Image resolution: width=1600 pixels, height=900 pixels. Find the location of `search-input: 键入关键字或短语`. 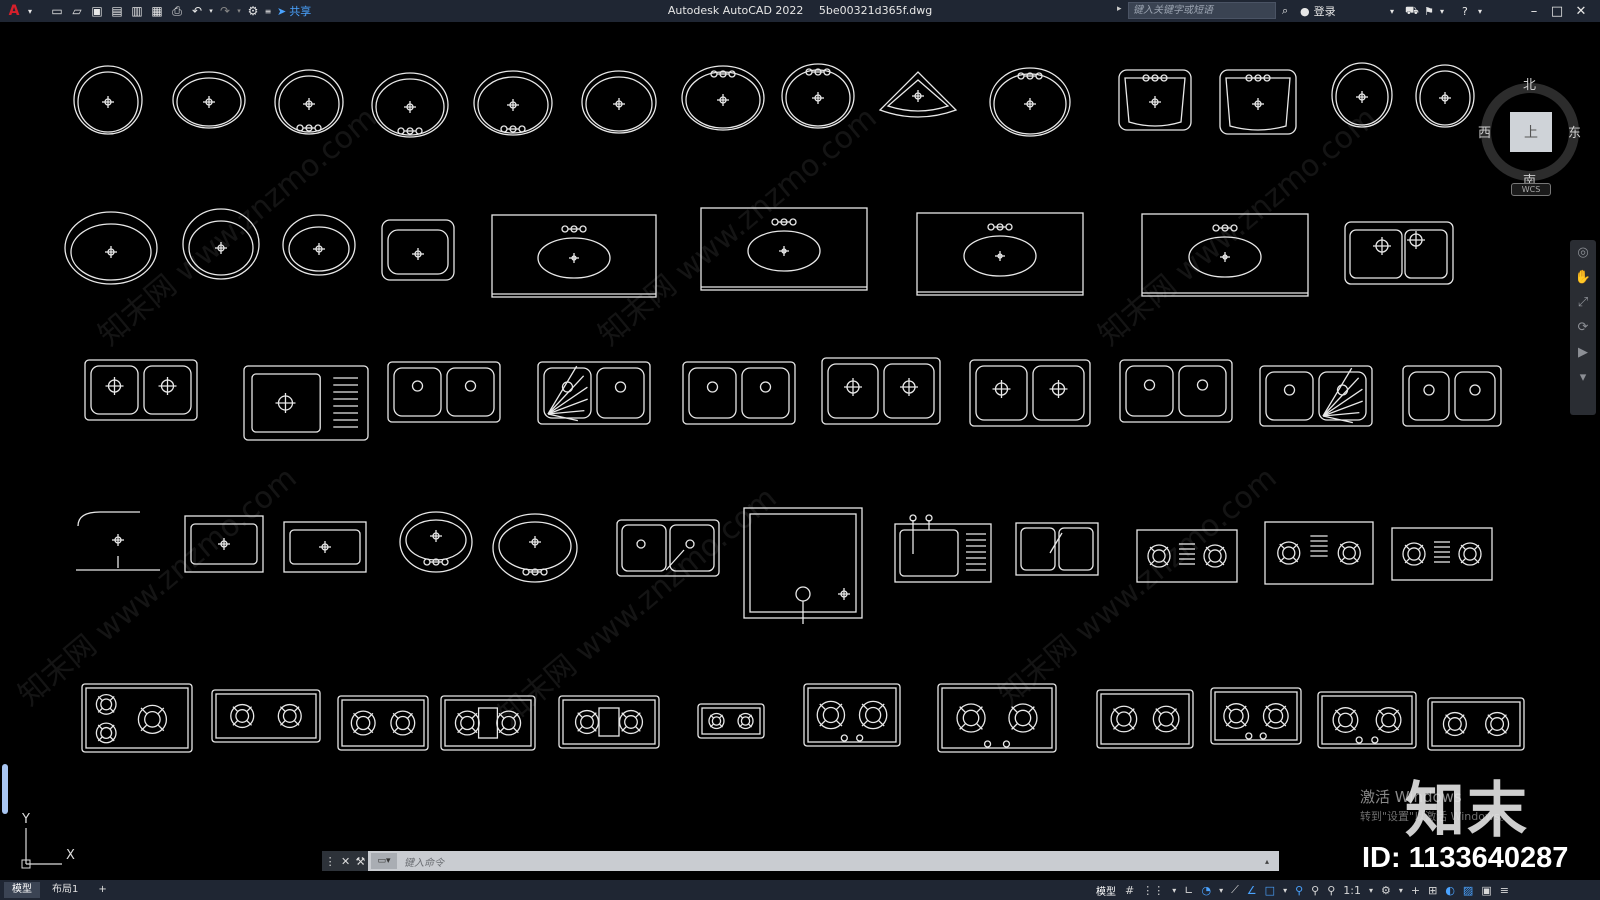

search-input: 键入关键字或短语 is located at coordinates (1202, 10).